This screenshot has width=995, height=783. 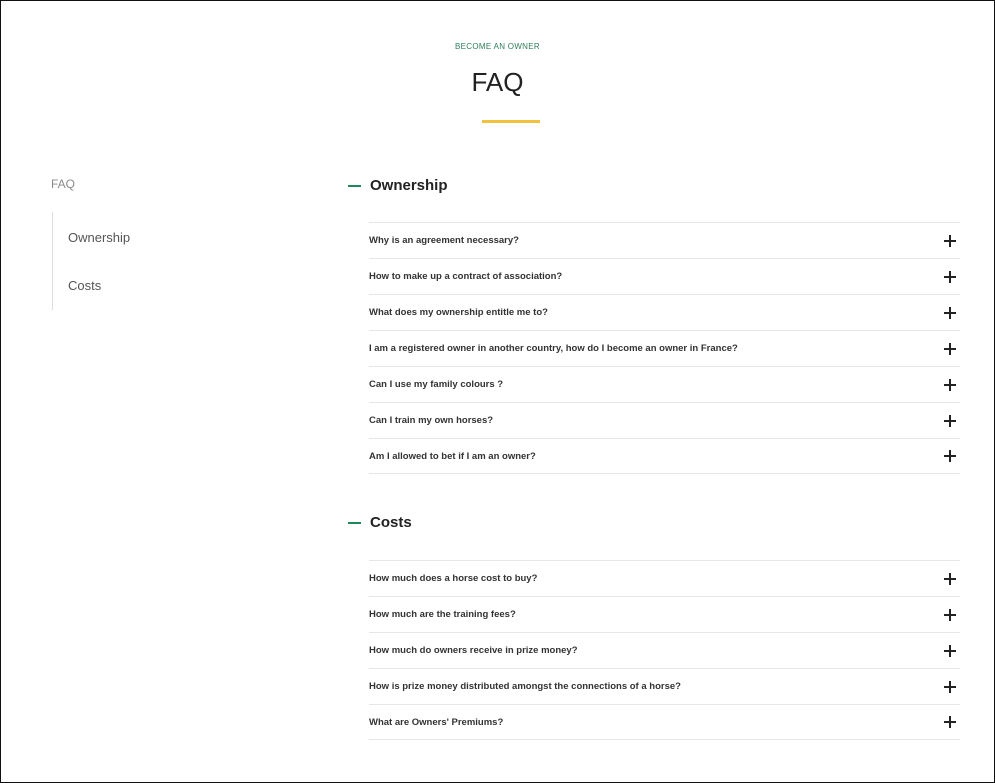 I want to click on faq-item: Can I use my family colours ?, so click(x=664, y=384).